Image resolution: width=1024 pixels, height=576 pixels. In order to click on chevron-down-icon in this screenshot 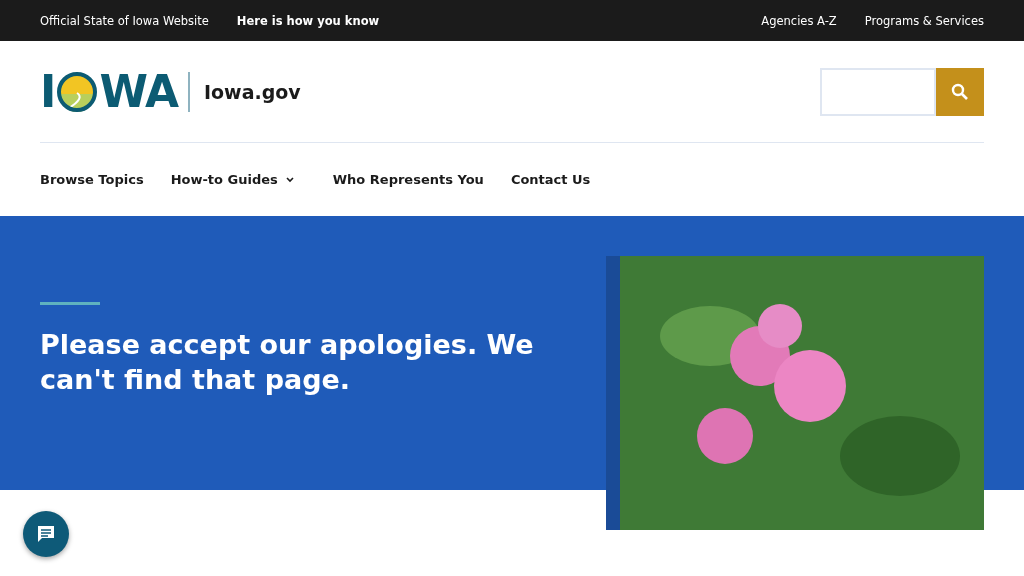, I will do `click(289, 179)`.